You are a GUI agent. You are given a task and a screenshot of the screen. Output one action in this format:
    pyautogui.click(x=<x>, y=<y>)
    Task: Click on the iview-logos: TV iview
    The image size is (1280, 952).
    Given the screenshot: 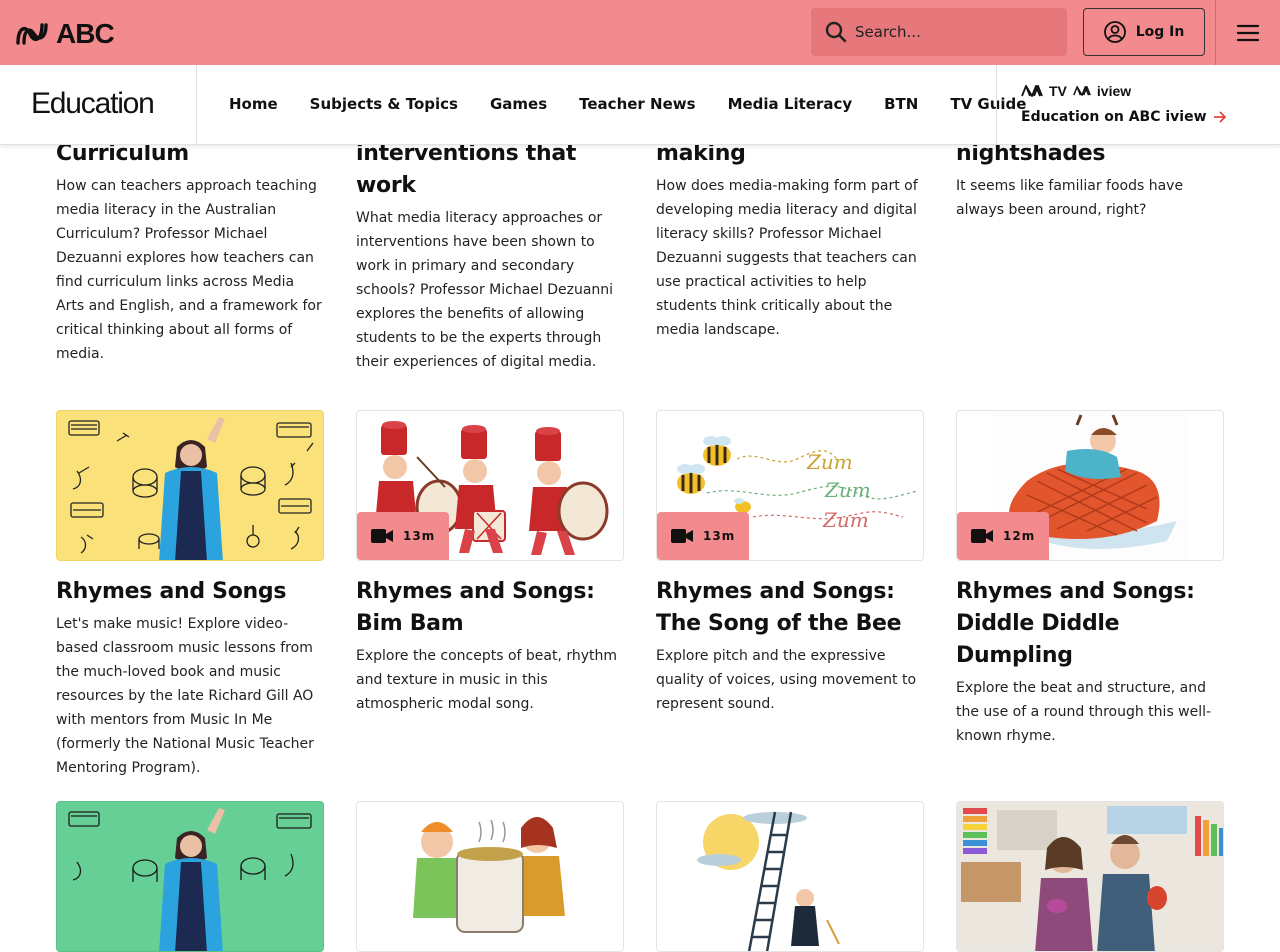 What is the action you would take?
    pyautogui.click(x=1124, y=91)
    